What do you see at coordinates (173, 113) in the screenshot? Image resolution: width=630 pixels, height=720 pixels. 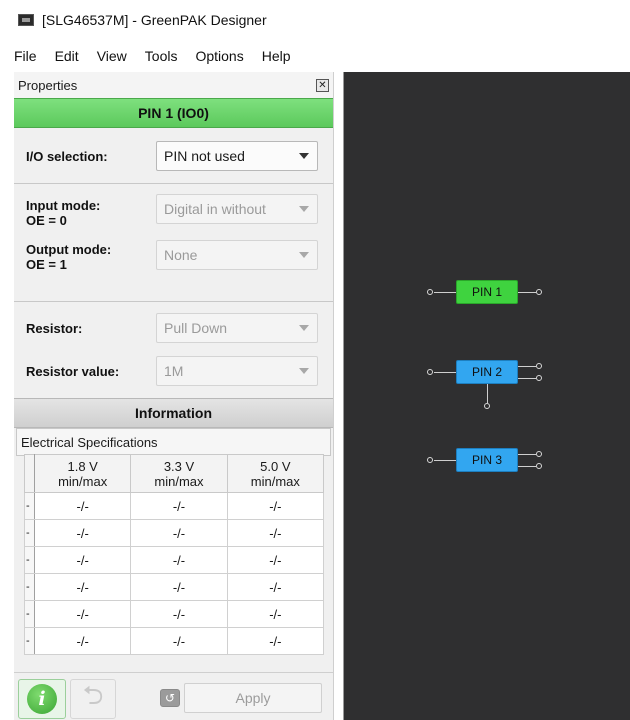 I see `pin-title: PIN 1 (IO0)` at bounding box center [173, 113].